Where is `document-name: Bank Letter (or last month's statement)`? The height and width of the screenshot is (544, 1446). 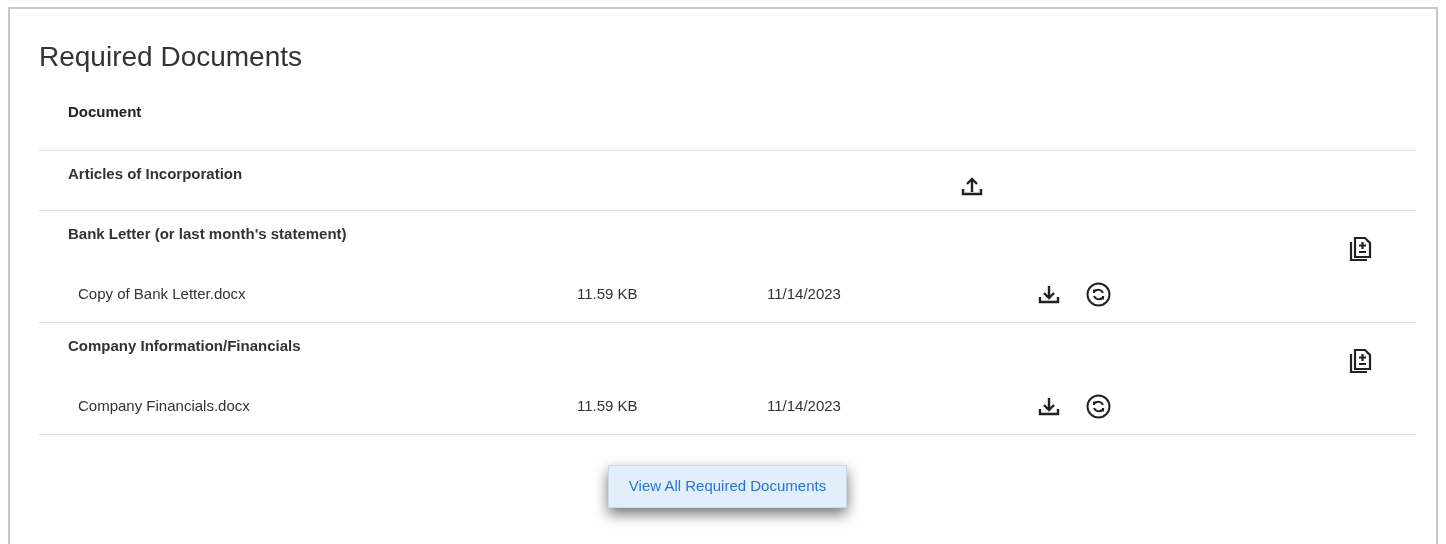 document-name: Bank Letter (or last month's statement) is located at coordinates (207, 233).